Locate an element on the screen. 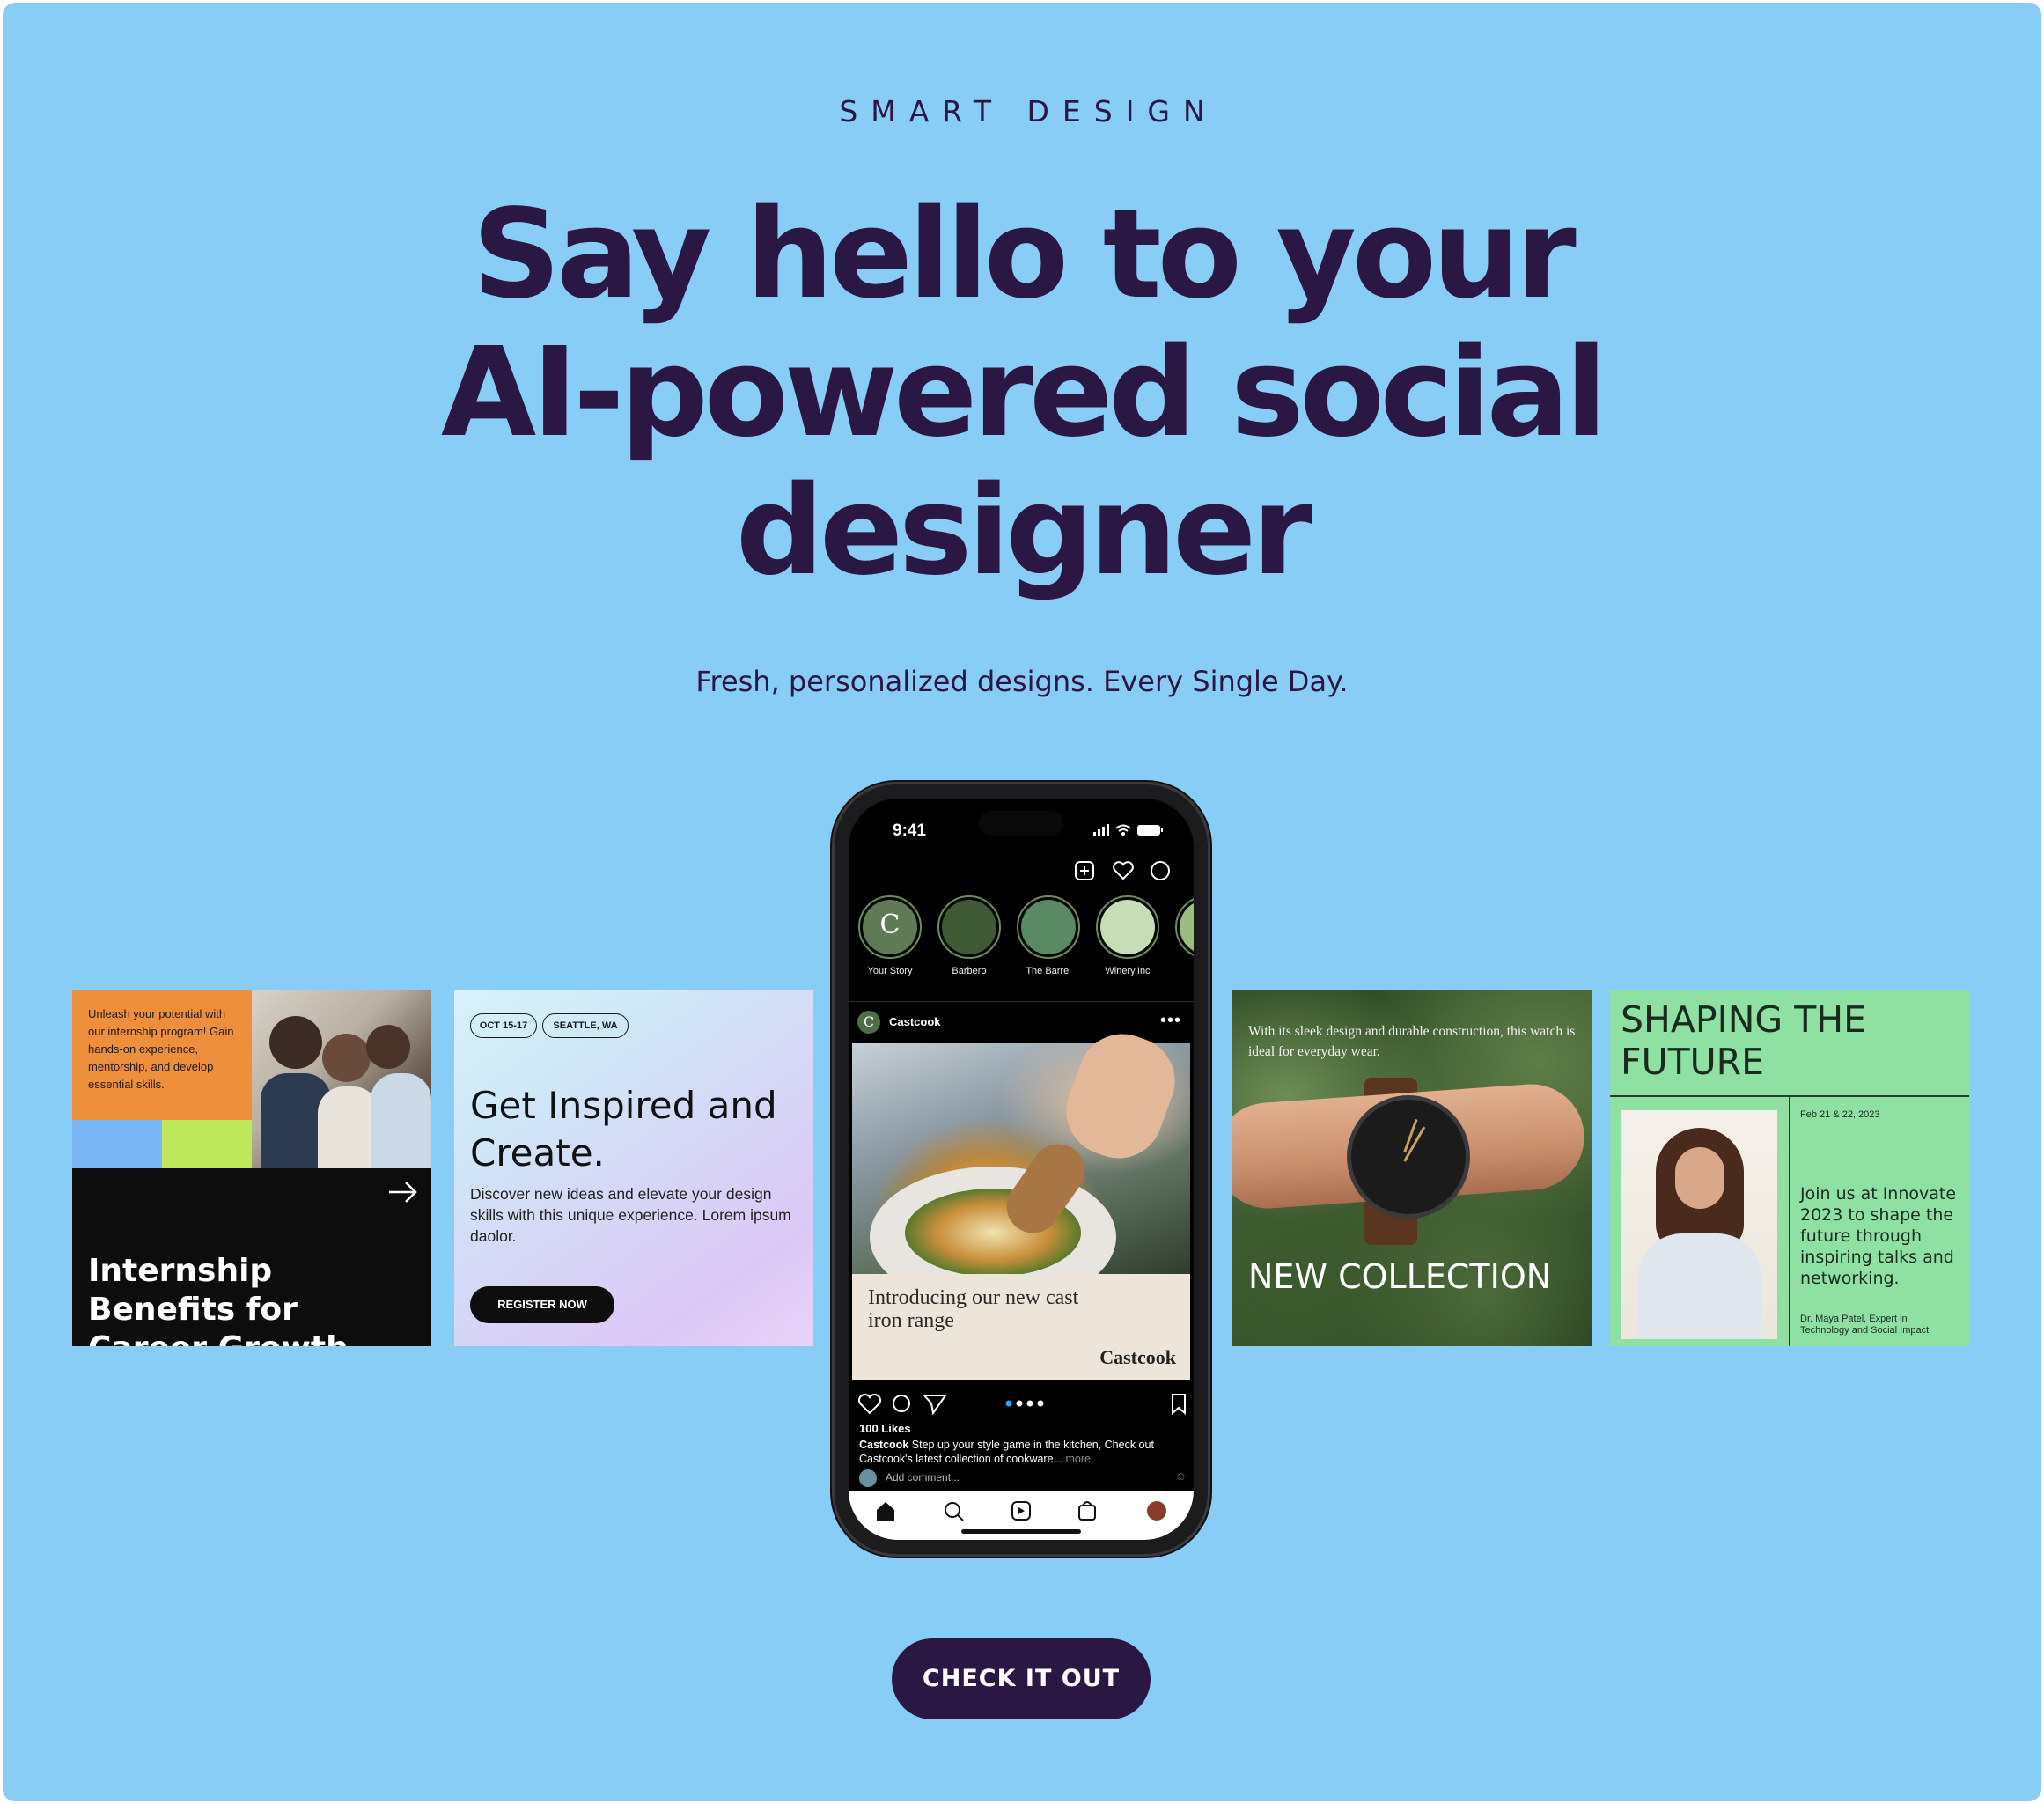  story-avatar: C is located at coordinates (890, 927).